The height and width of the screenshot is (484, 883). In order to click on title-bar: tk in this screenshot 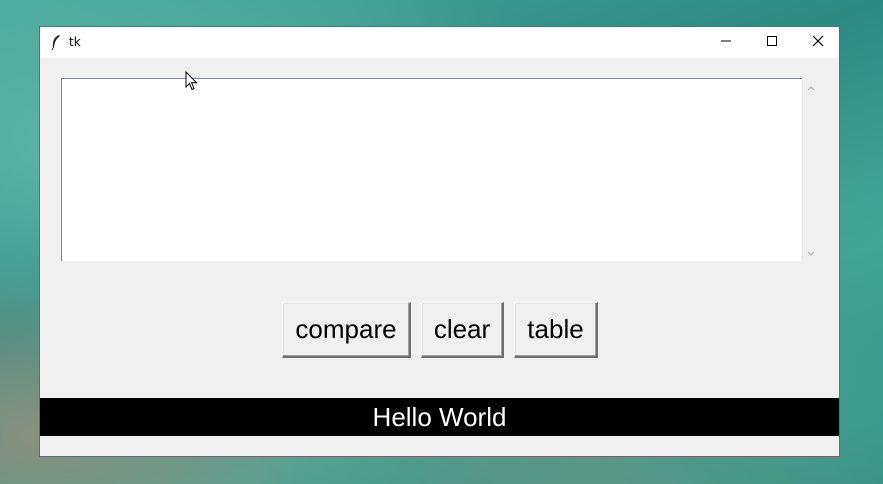, I will do `click(439, 42)`.